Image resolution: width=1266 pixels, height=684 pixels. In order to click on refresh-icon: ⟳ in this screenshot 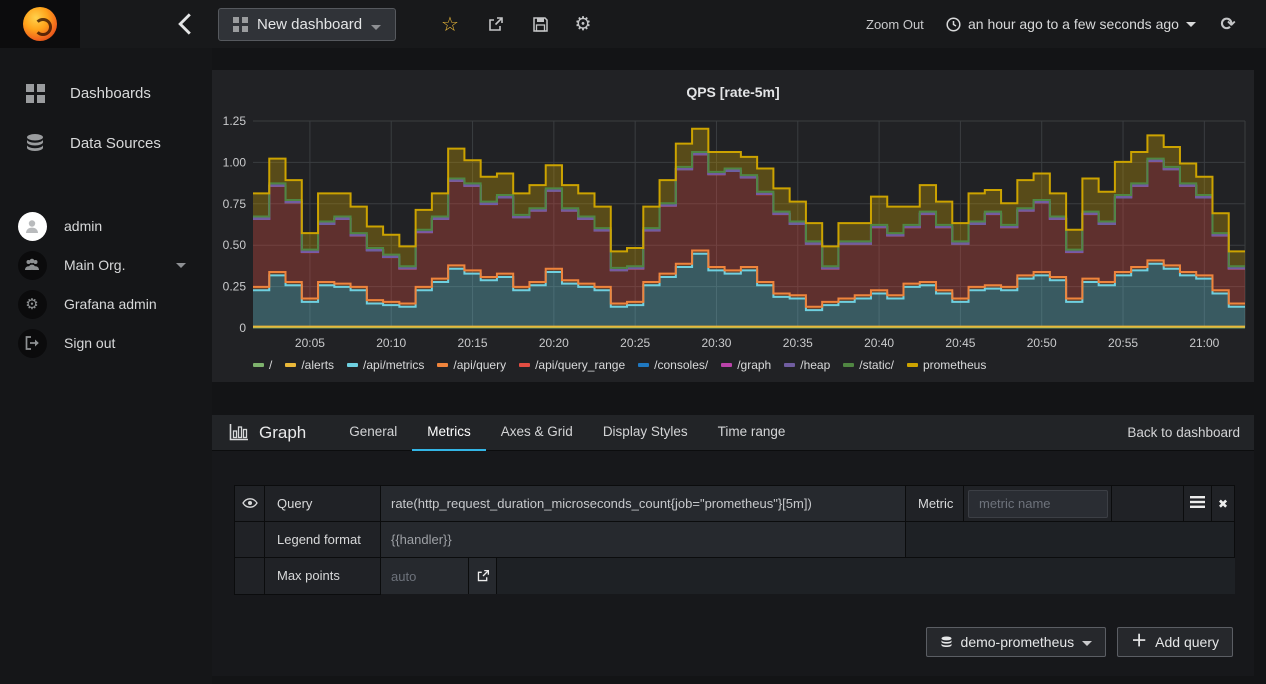, I will do `click(1228, 24)`.